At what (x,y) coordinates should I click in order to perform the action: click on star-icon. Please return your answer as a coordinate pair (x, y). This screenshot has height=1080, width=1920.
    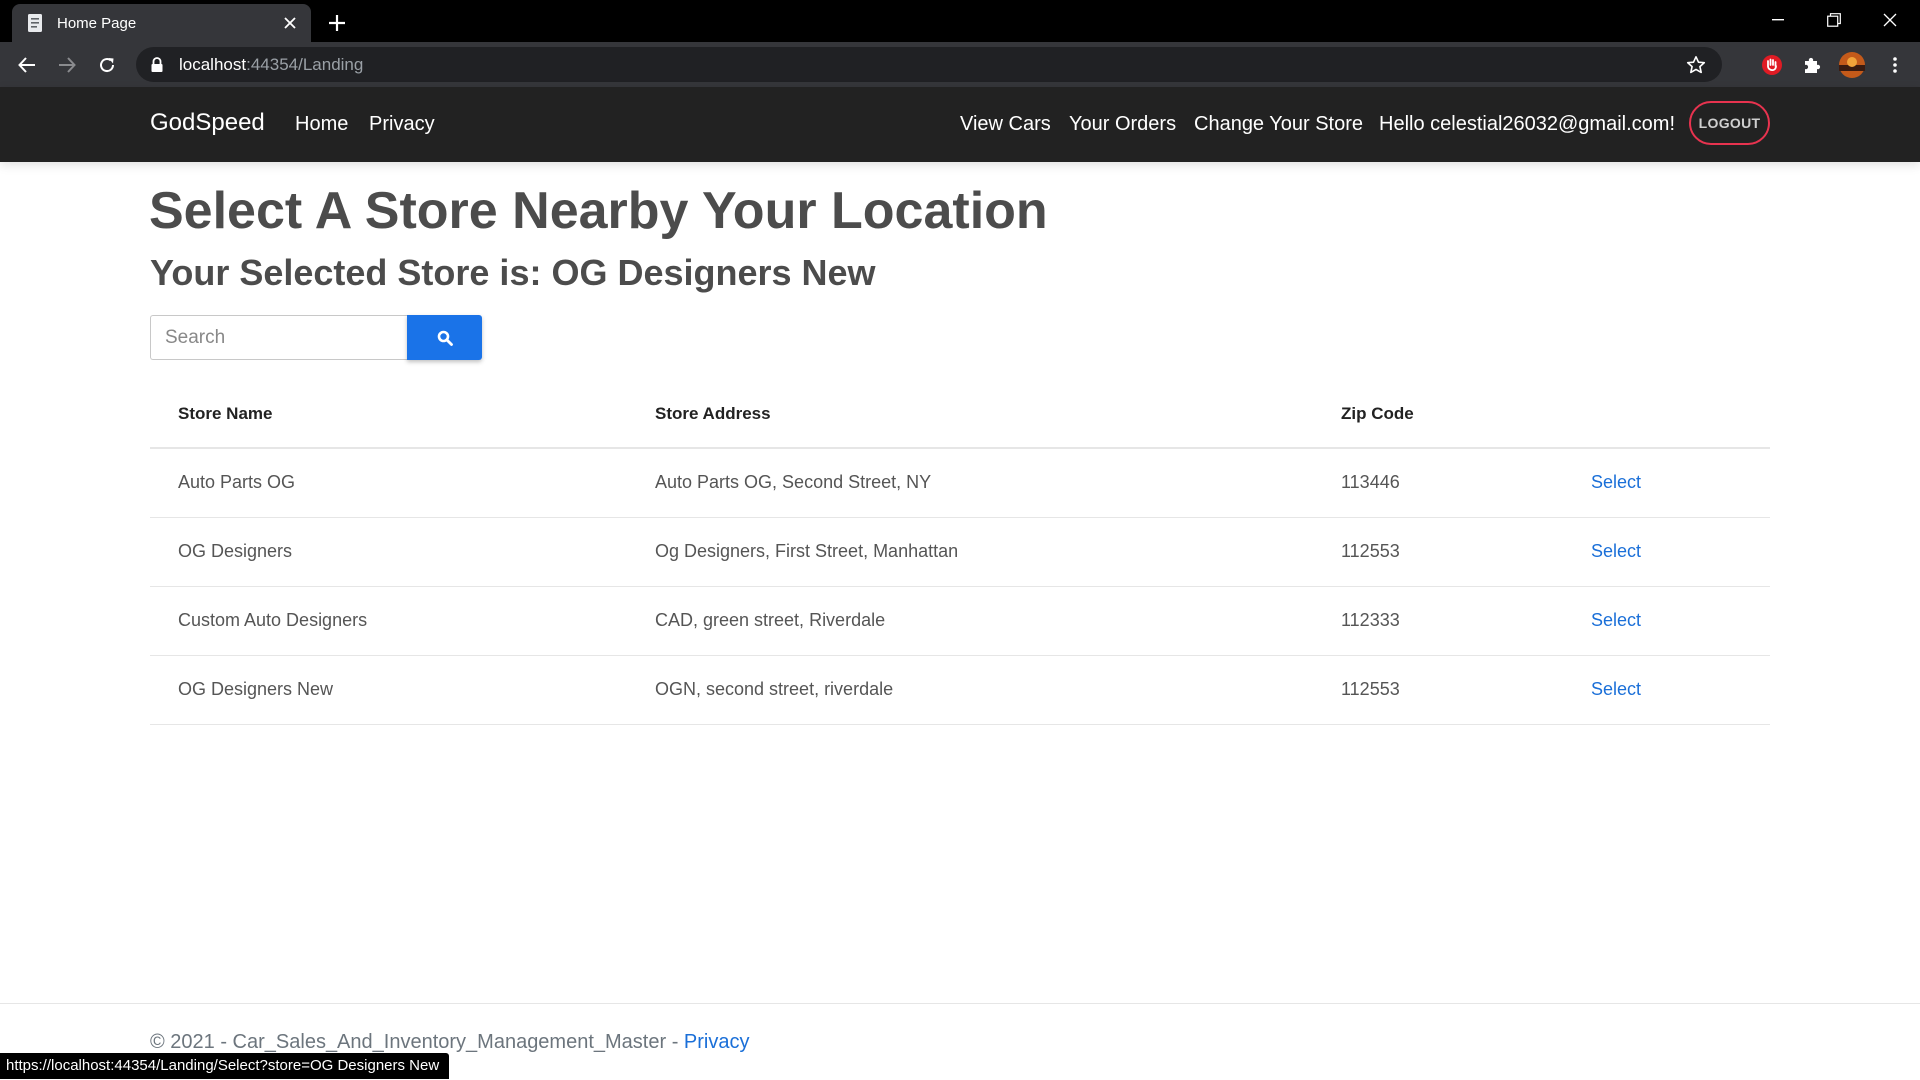
    Looking at the image, I should click on (1696, 65).